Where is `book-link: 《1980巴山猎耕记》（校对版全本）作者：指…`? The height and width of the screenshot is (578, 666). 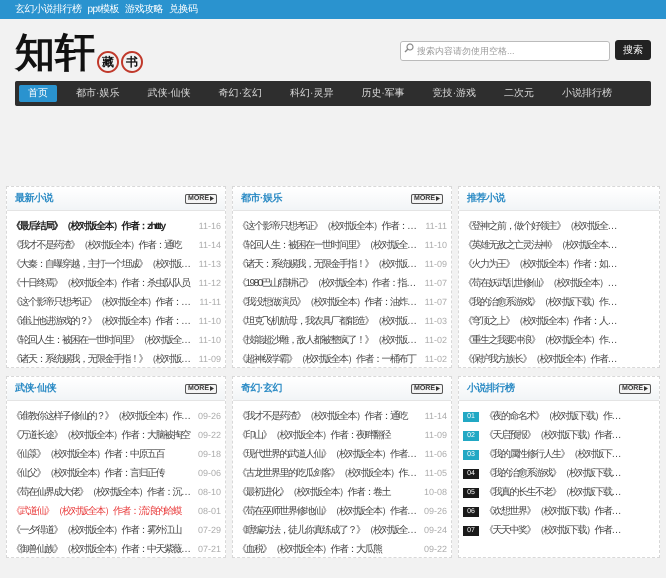
book-link: 《1980巴山猎耕记》（校对版全本）作者：指… is located at coordinates (326, 283).